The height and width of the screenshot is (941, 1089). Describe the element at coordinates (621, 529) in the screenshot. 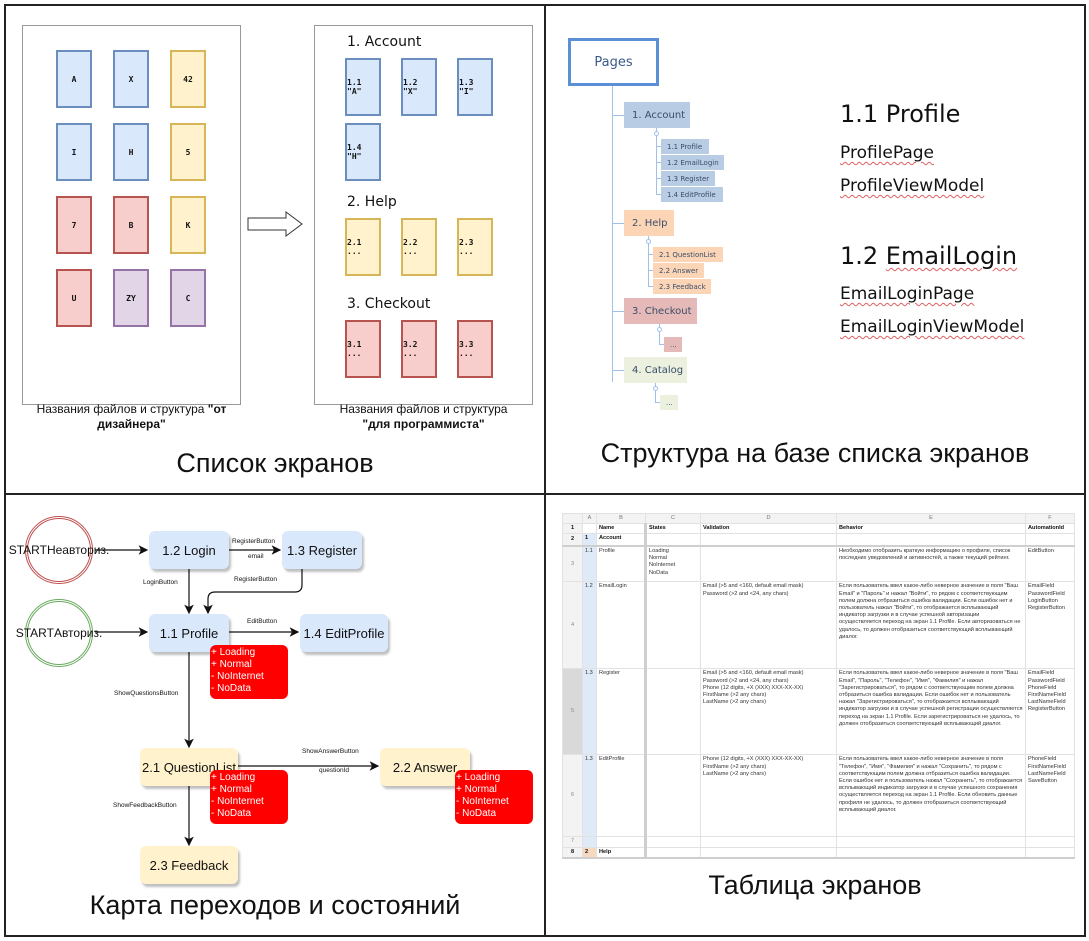

I see `header-name: Name` at that location.